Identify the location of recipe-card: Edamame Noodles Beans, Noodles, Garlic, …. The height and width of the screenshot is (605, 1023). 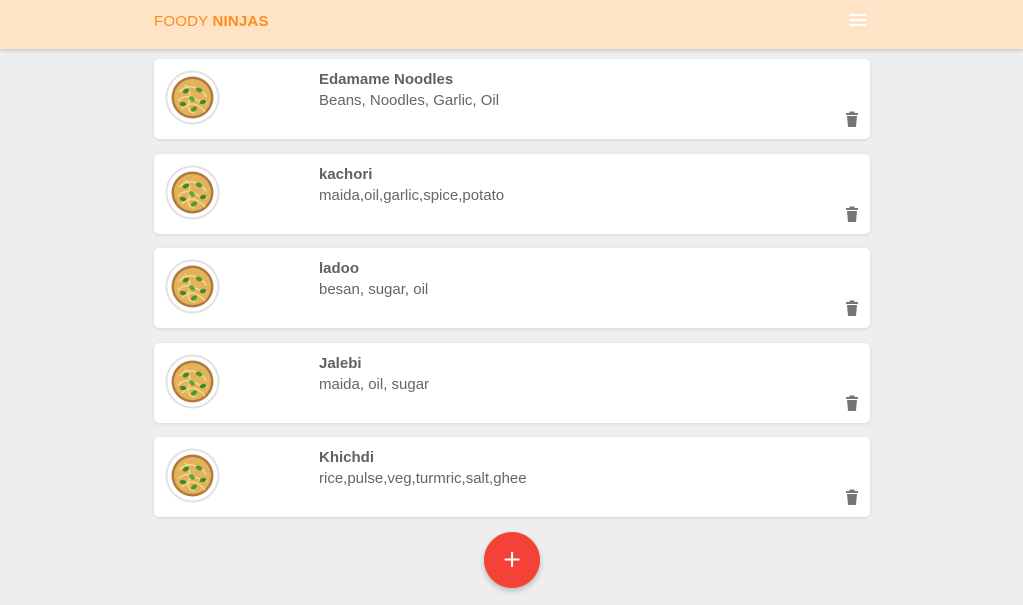
(512, 99).